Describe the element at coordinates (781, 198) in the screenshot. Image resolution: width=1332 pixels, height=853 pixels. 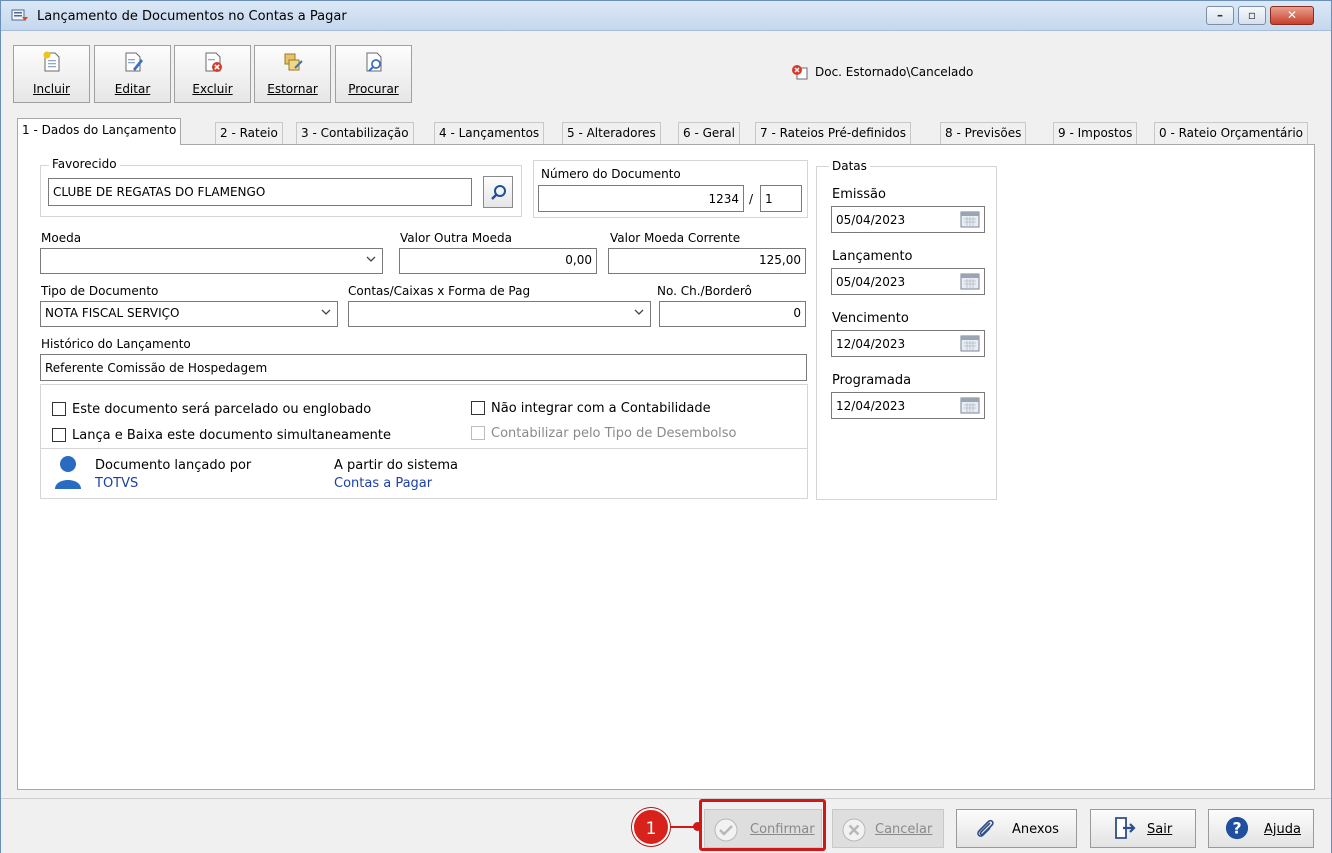
I see `parcela-input: 1` at that location.